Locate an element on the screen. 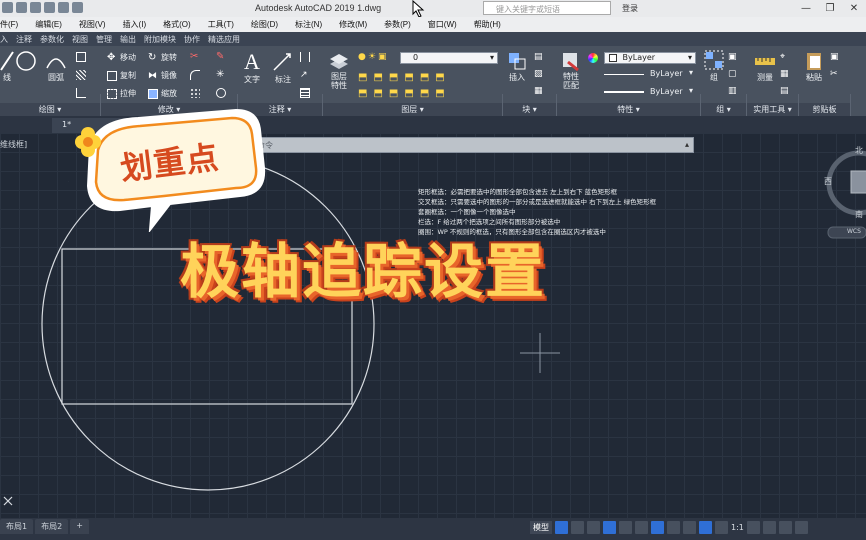 This screenshot has width=866, height=540. object-snap-icon is located at coordinates (657, 527).